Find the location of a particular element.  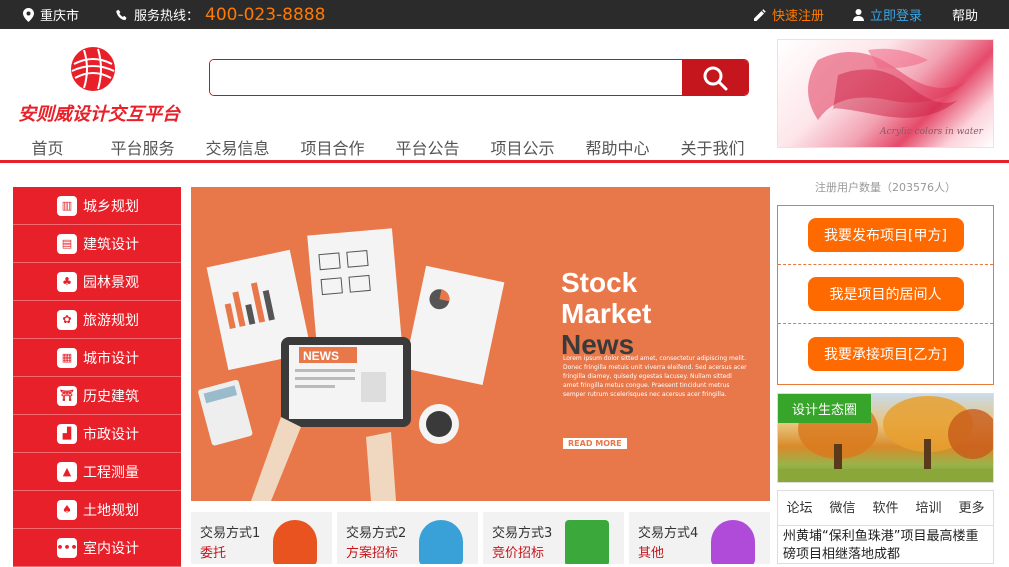

tab-forum: 论坛 is located at coordinates (799, 508).